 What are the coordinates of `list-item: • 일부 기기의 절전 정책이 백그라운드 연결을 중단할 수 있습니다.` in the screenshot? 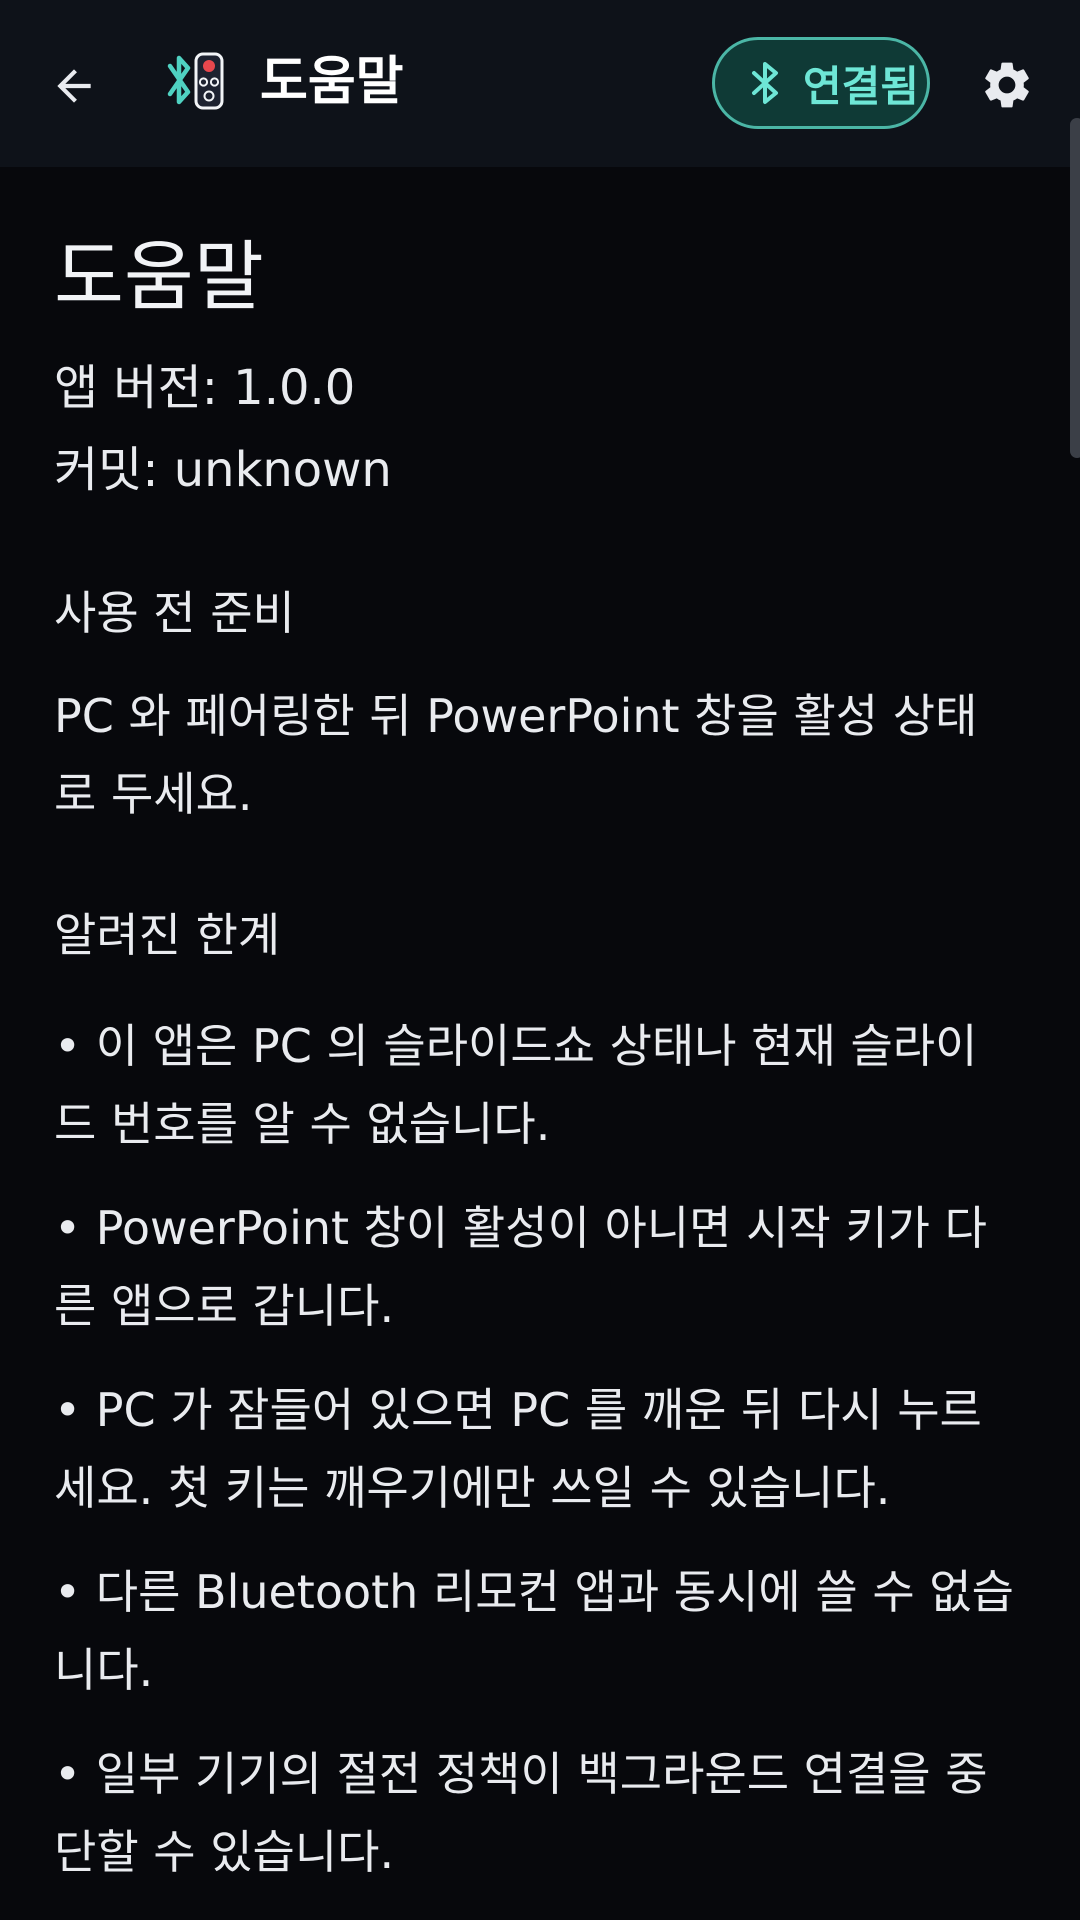 It's located at (521, 1813).